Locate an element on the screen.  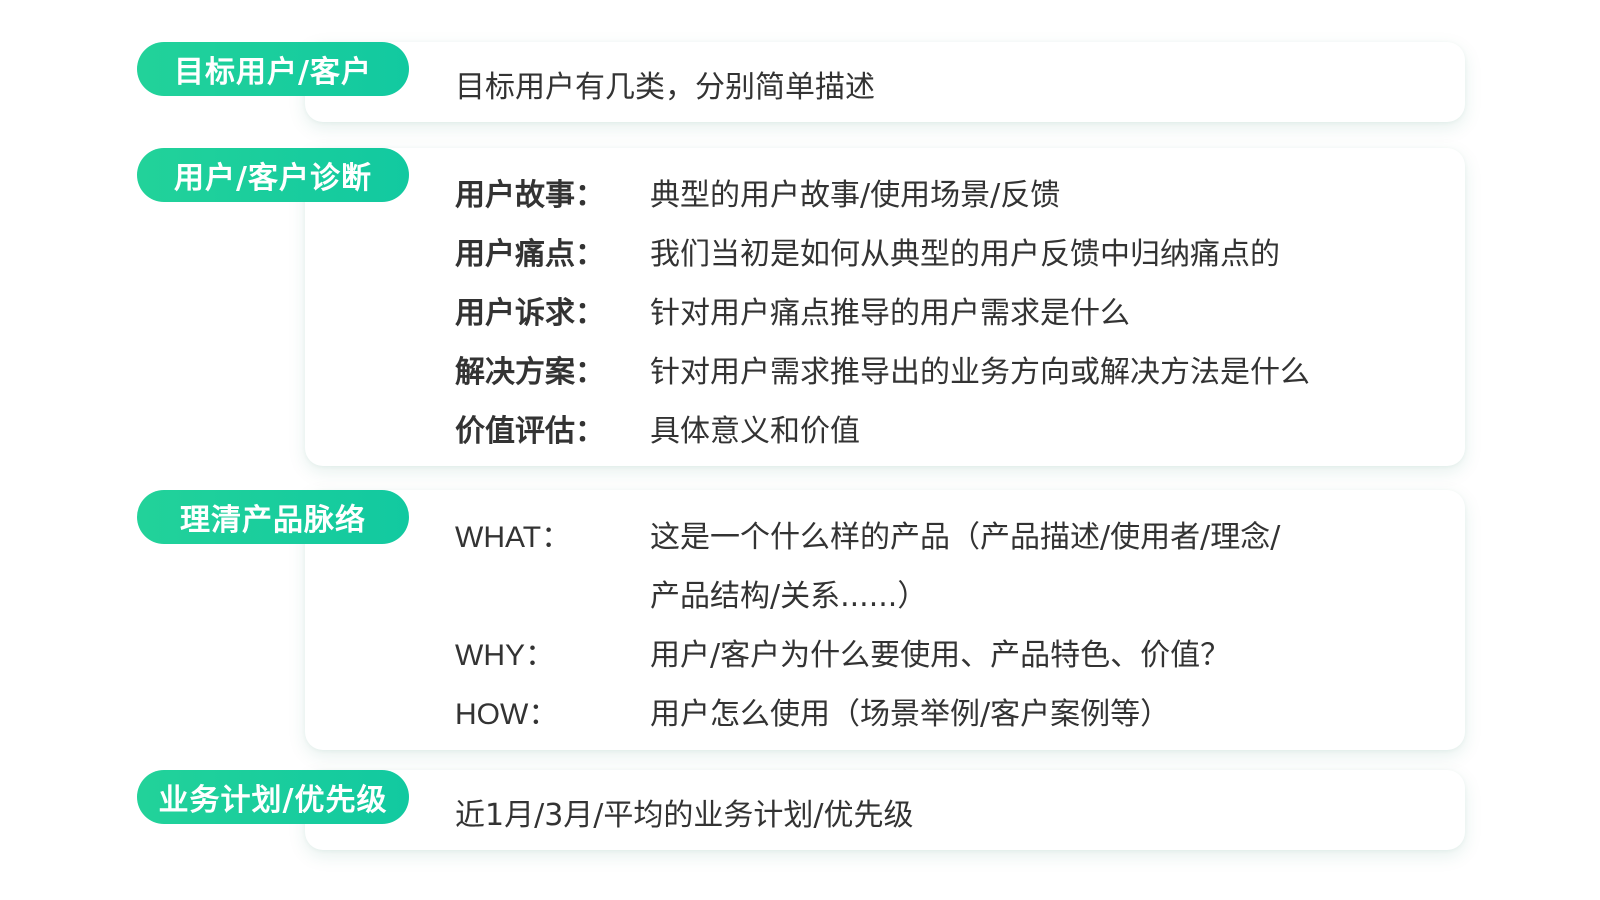
row-text-continued: 产品结构/关系......） is located at coordinates (789, 596).